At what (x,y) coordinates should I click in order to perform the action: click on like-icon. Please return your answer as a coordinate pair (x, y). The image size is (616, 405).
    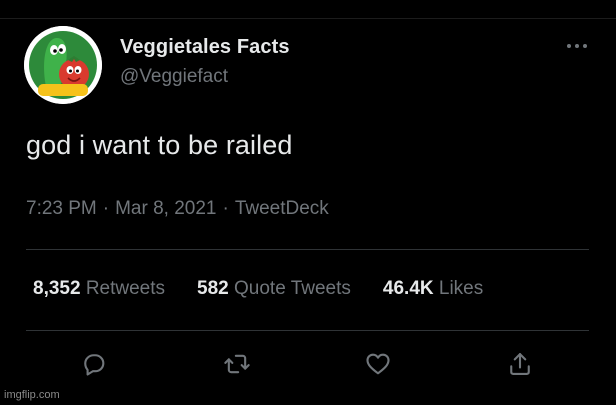
    Looking at the image, I should click on (379, 365).